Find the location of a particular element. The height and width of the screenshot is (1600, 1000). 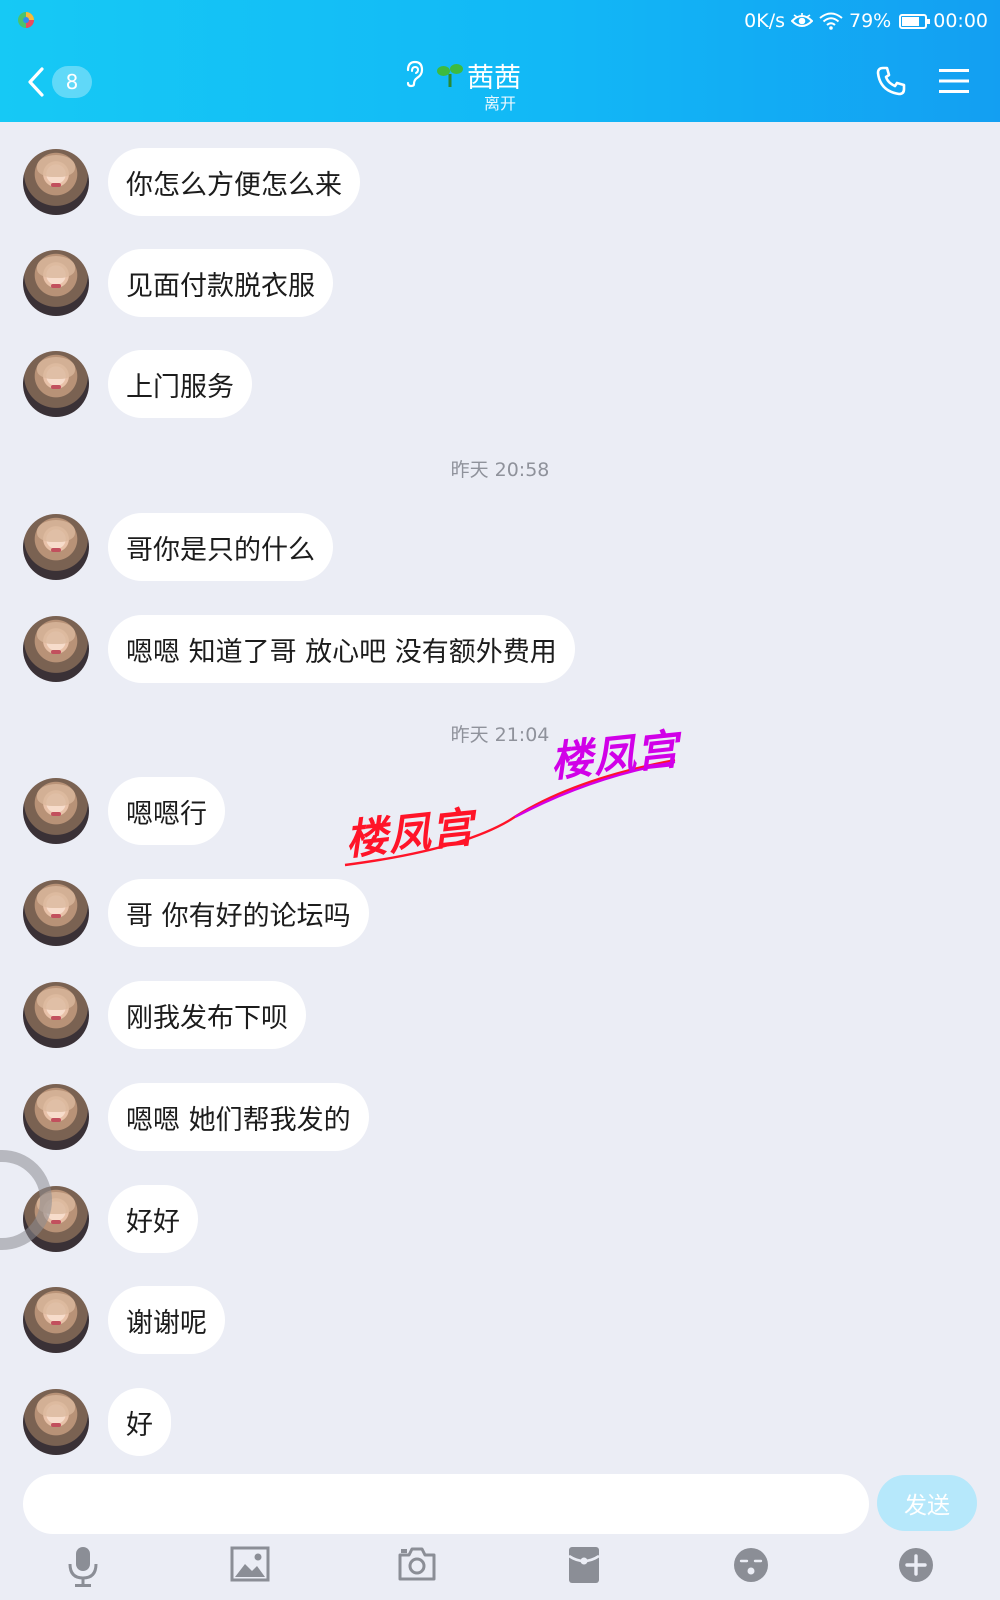

eye-care-icon is located at coordinates (802, 20).